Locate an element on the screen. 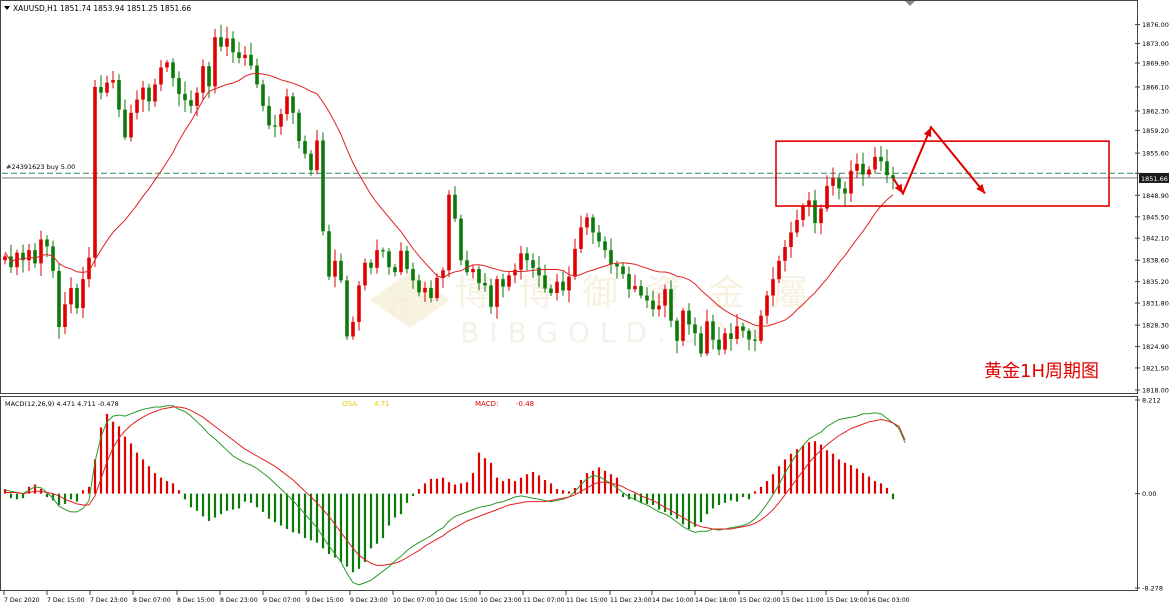 The image size is (1170, 612). watermark-logo-letter: G is located at coordinates (399, 308).